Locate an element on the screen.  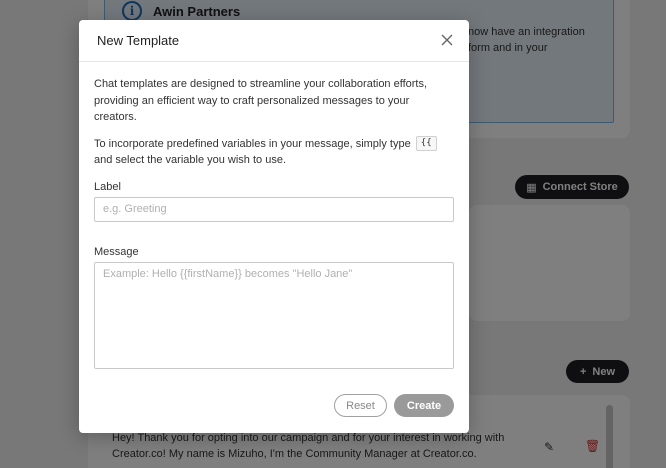
variables-hint-after: and select the variable you wish to use. is located at coordinates (190, 160).